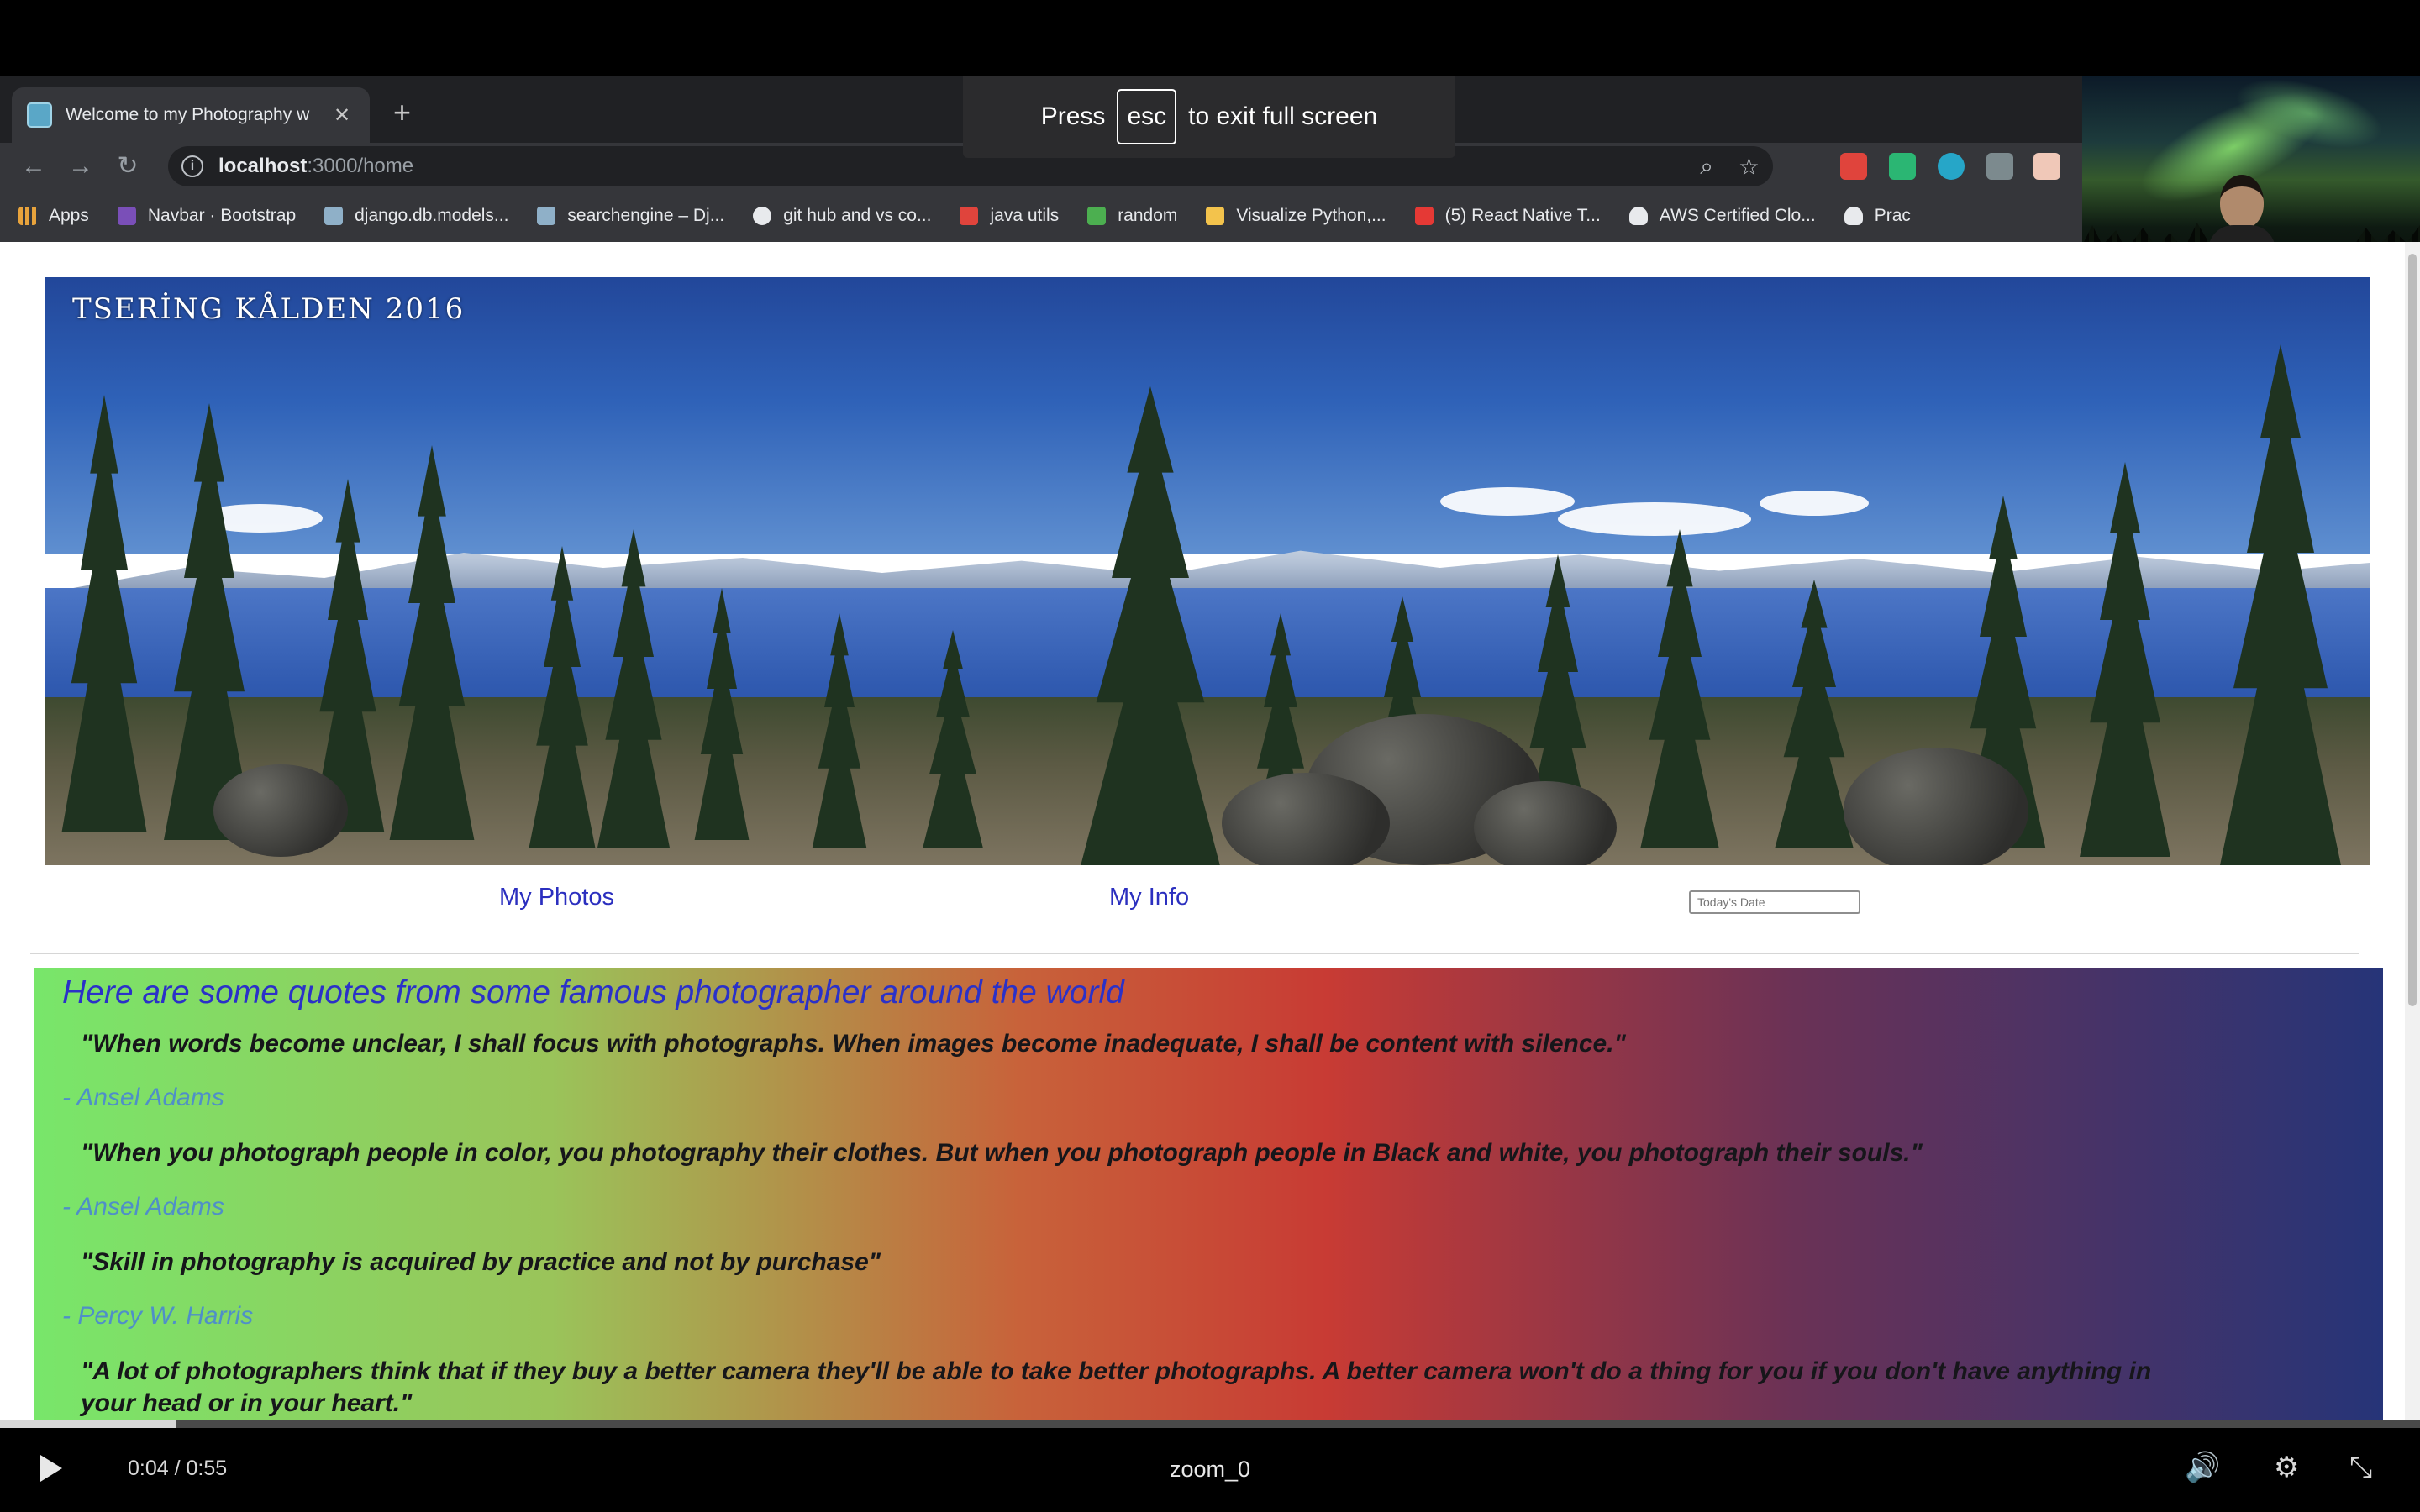 The image size is (2420, 1512). I want to click on bootstrap-icon, so click(127, 216).